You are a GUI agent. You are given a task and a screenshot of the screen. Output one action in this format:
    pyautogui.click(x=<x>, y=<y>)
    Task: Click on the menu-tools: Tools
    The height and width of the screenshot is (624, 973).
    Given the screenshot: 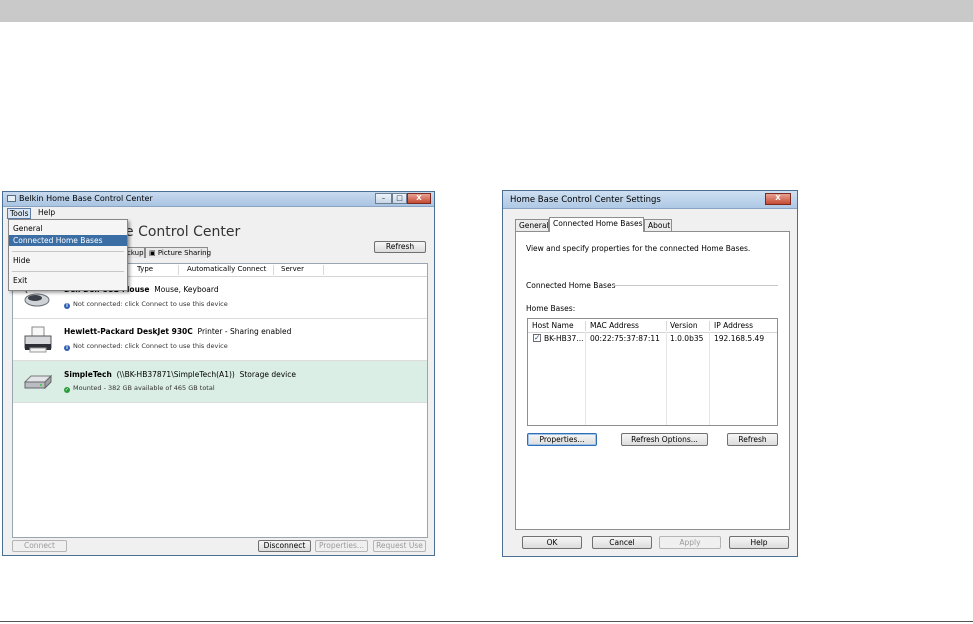 What is the action you would take?
    pyautogui.click(x=19, y=213)
    